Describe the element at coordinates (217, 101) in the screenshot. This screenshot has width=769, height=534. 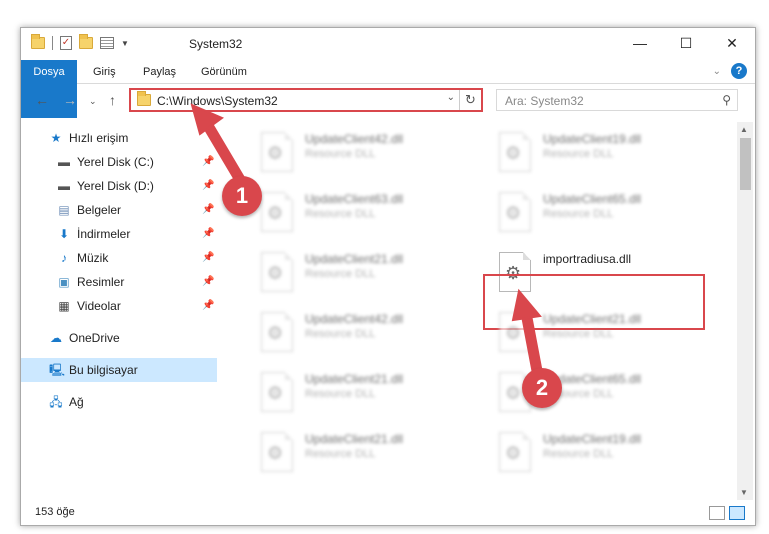
I see `address-path: C:\Windows\System32` at that location.